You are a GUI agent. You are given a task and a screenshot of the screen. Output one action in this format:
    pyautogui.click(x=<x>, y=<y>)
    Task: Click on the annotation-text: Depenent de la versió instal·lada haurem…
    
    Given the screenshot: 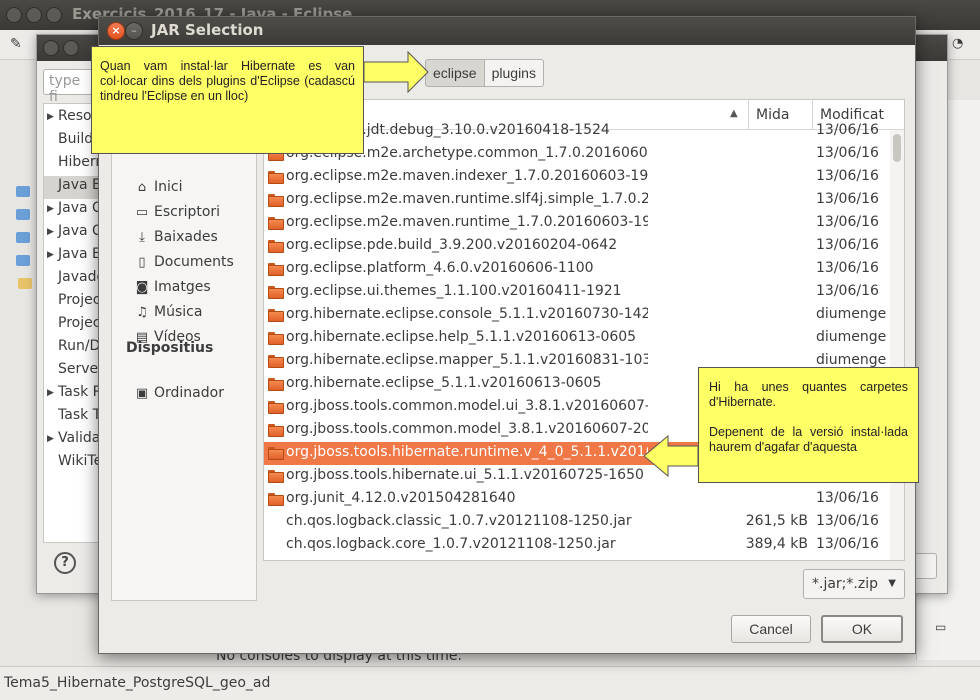 What is the action you would take?
    pyautogui.click(x=808, y=439)
    